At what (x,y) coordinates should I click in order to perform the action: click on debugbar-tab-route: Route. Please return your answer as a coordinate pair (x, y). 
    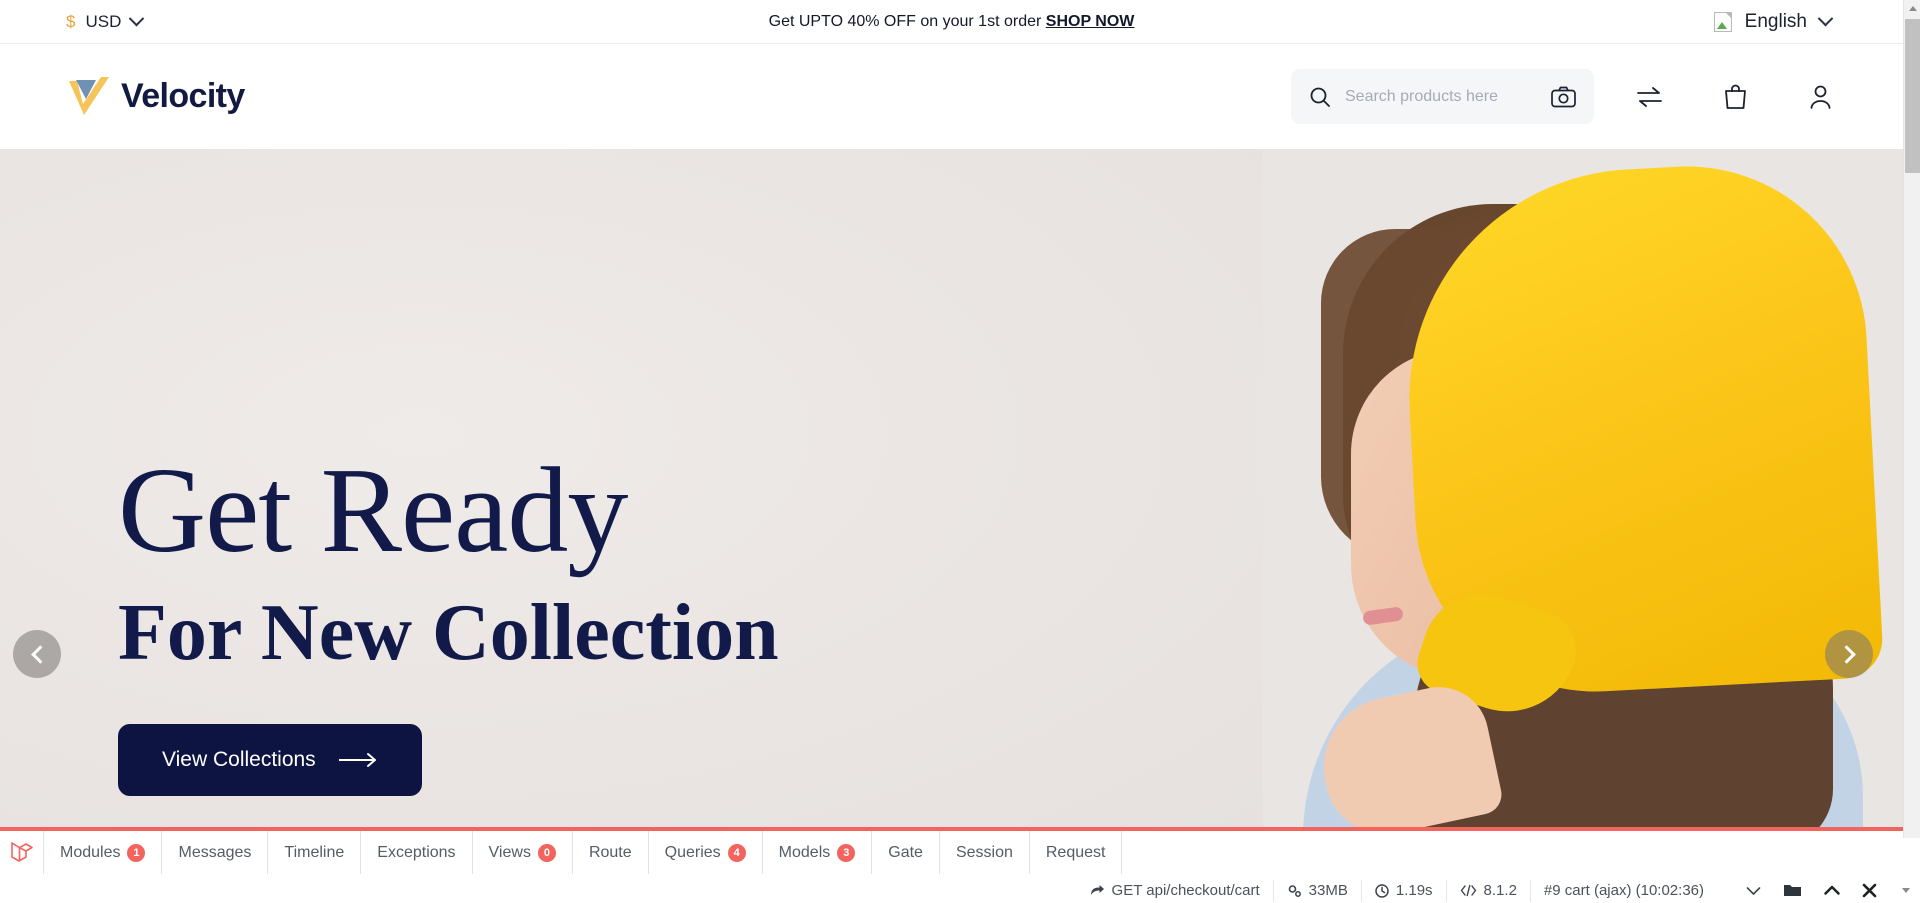
    Looking at the image, I should click on (611, 852).